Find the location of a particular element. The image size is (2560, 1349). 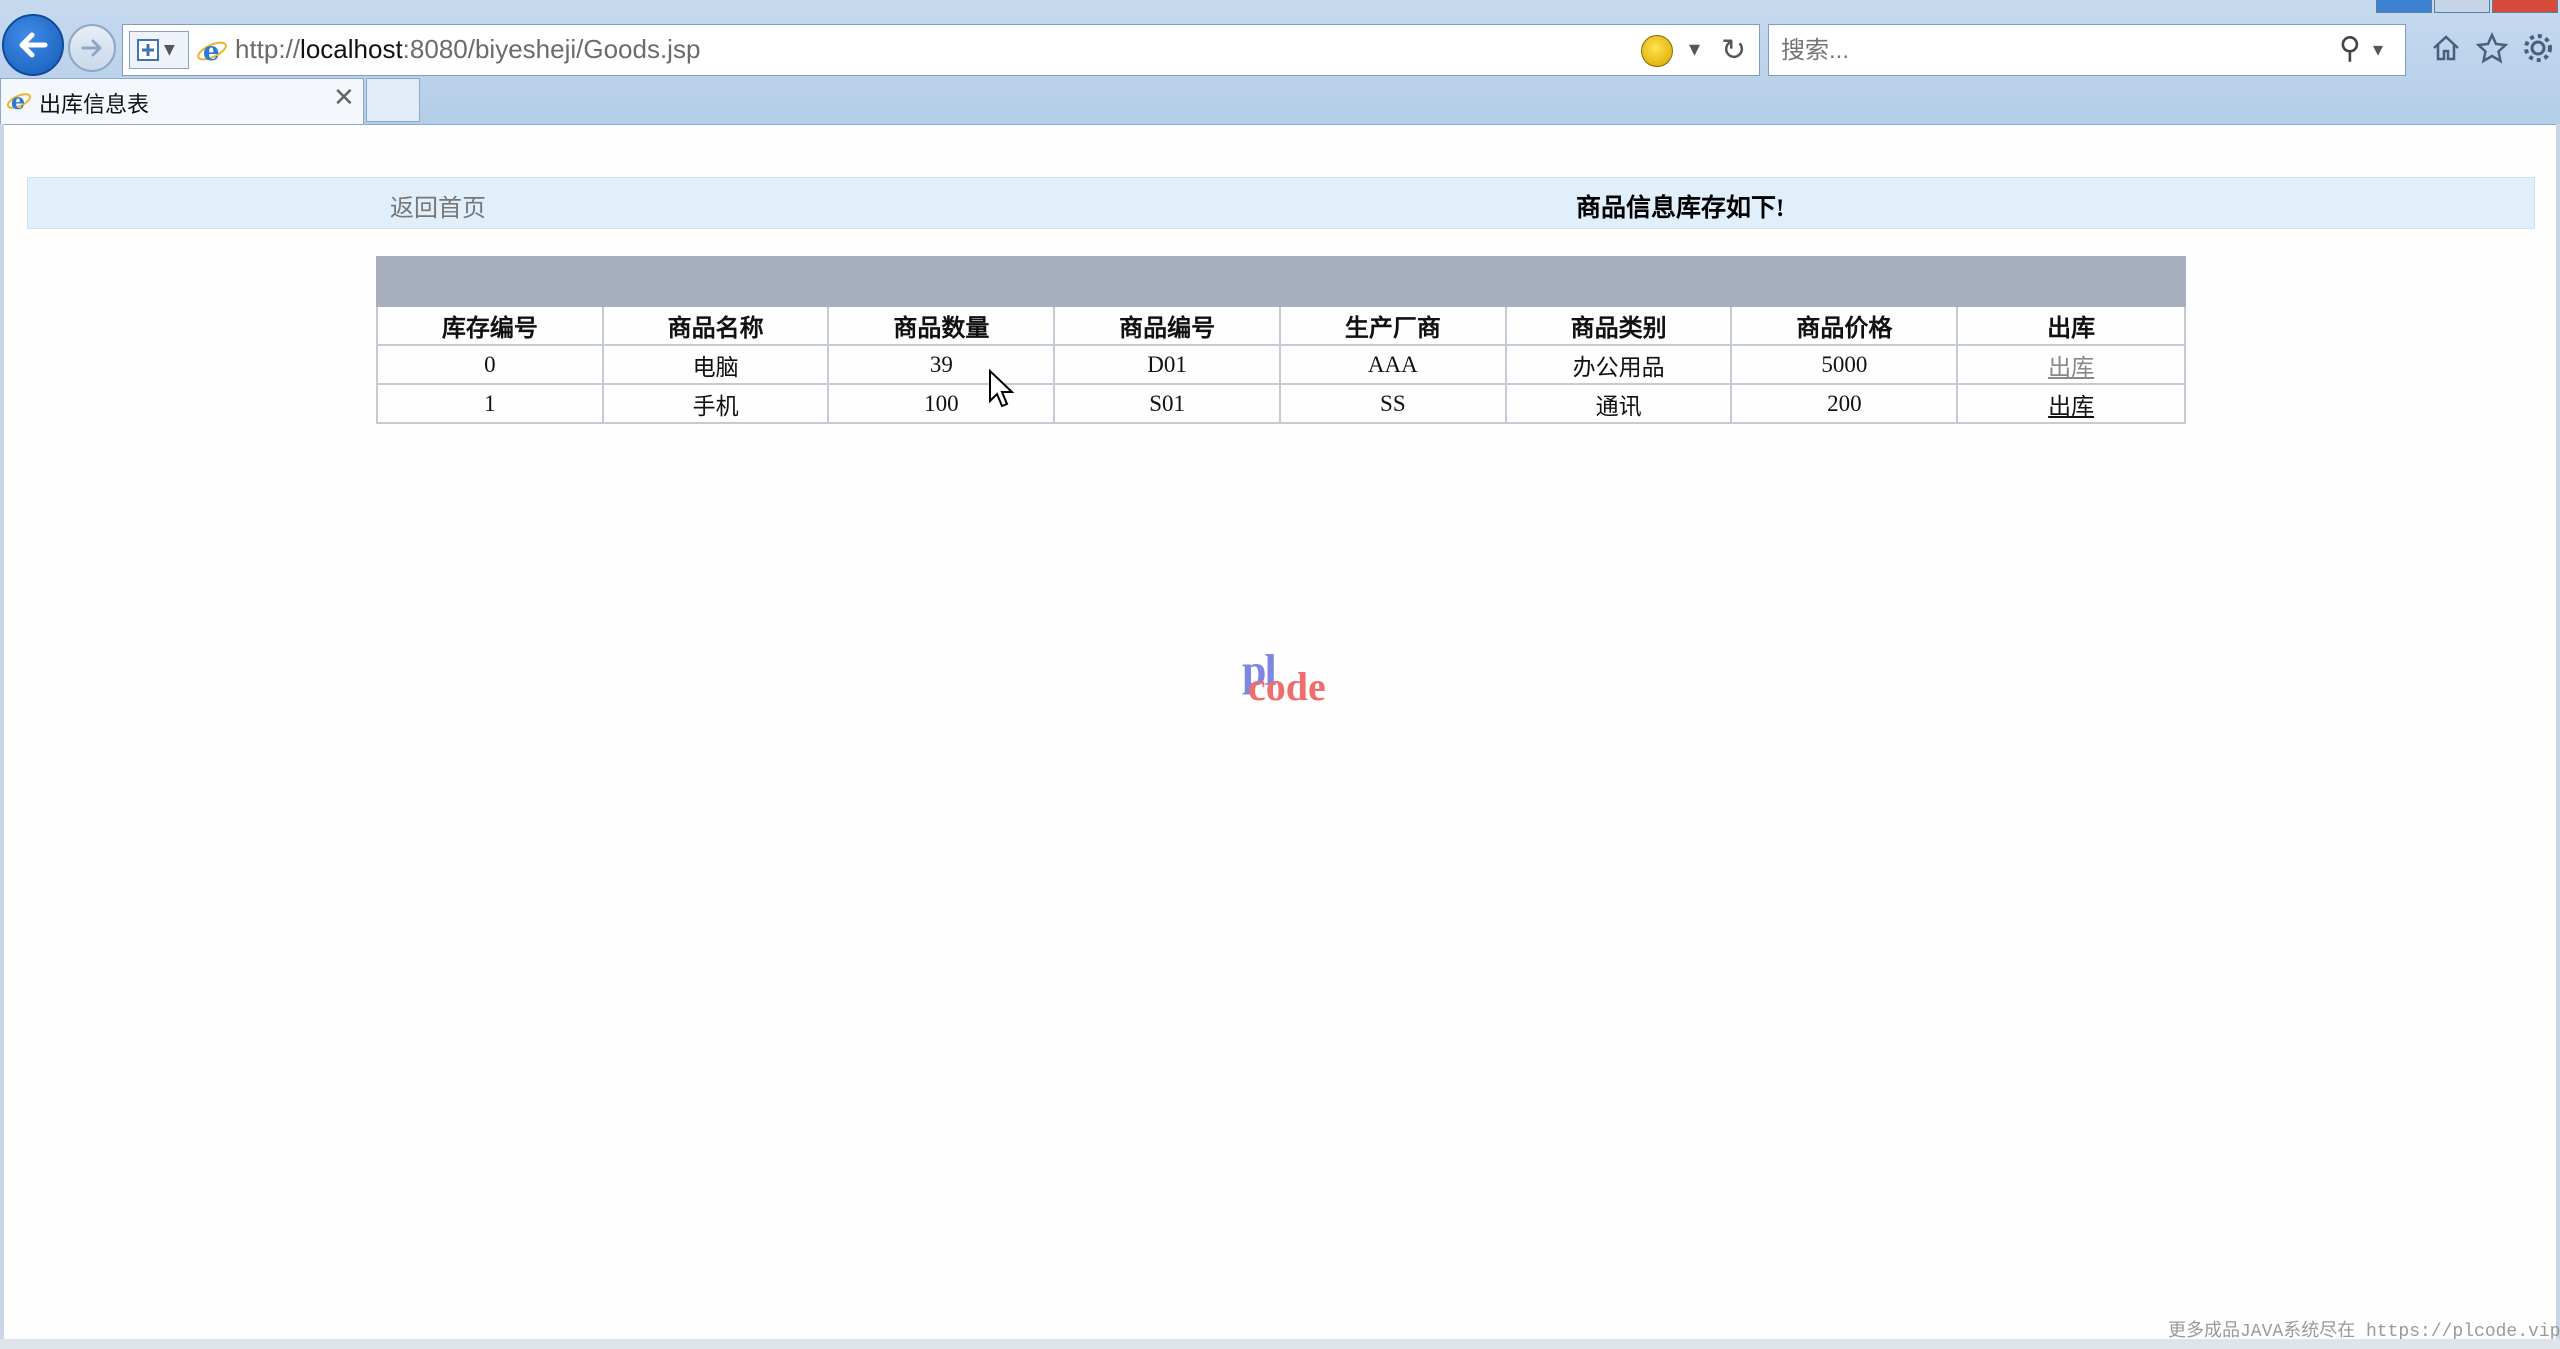

column-header: 商品类别 is located at coordinates (1618, 325).